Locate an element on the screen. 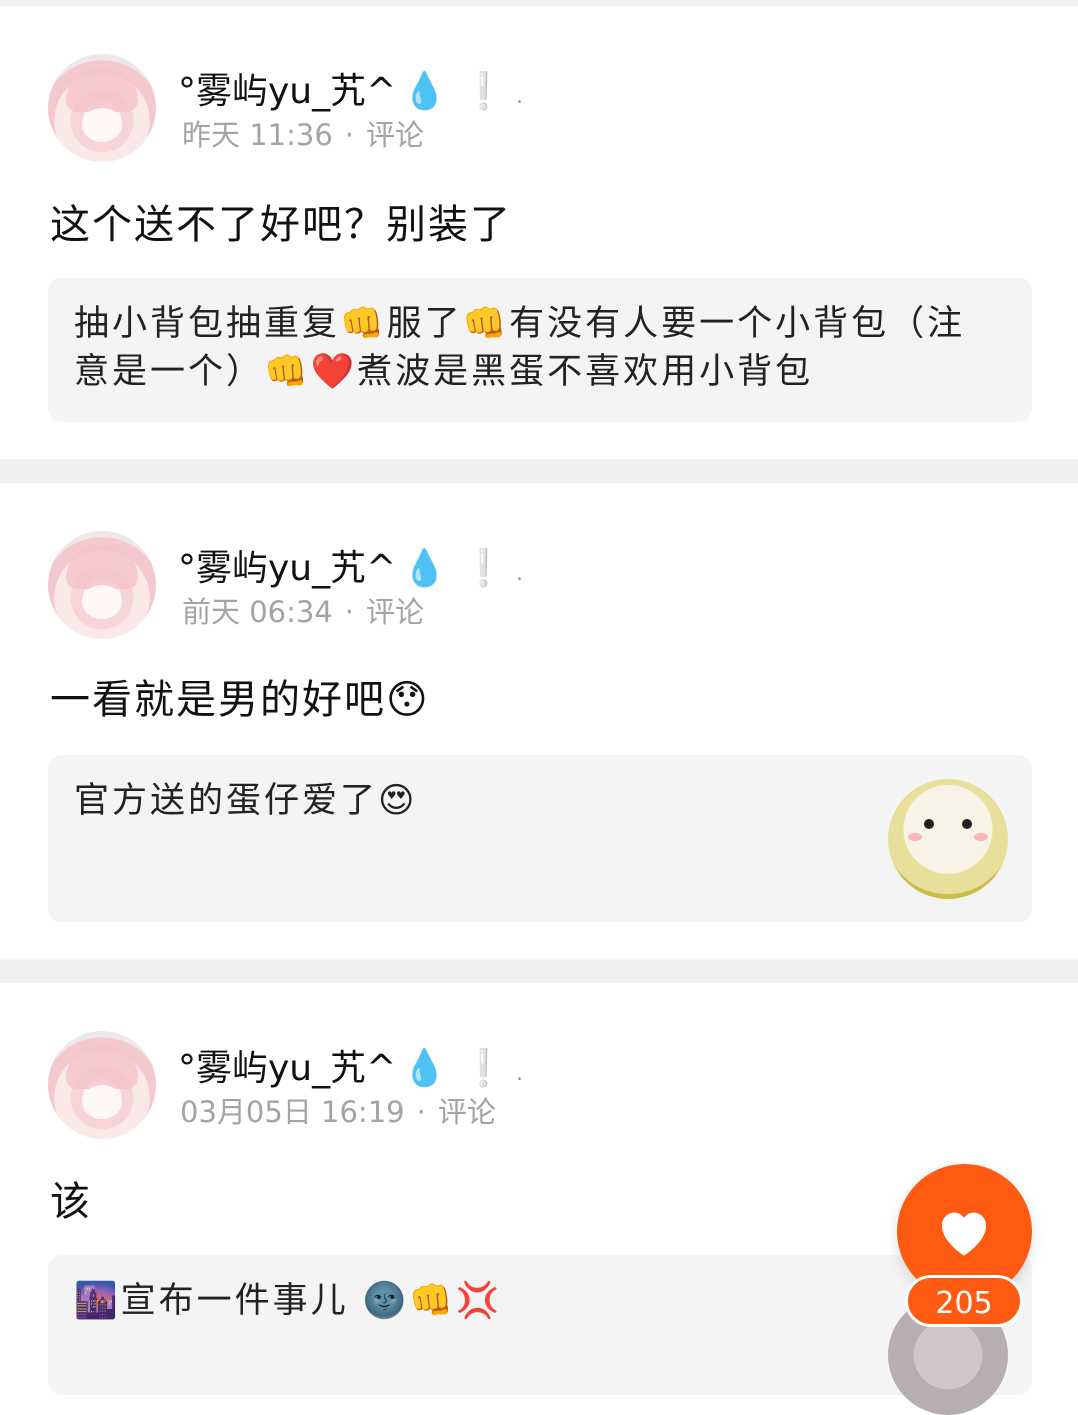 This screenshot has height=1415, width=1078. thumb-eye-left is located at coordinates (929, 824).